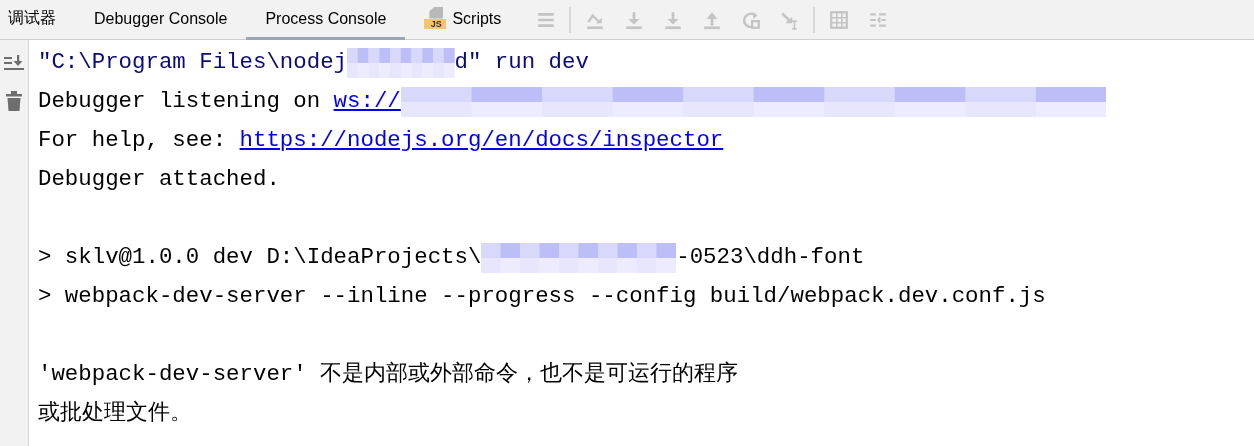 This screenshot has height=446, width=1254. Describe the element at coordinates (481, 140) in the screenshot. I see `console-link: https://nodejs.org/en/docs/inspector` at that location.